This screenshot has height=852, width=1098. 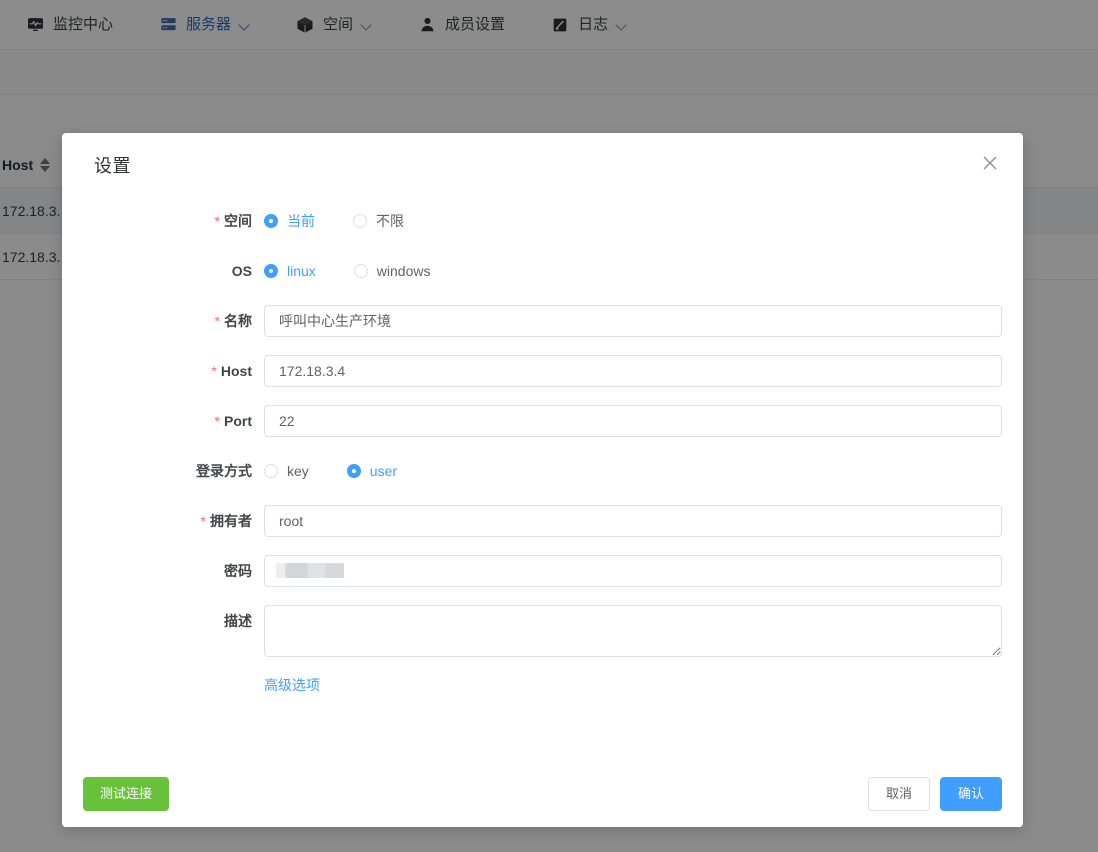 I want to click on form-row-password: 密码, so click(x=542, y=571).